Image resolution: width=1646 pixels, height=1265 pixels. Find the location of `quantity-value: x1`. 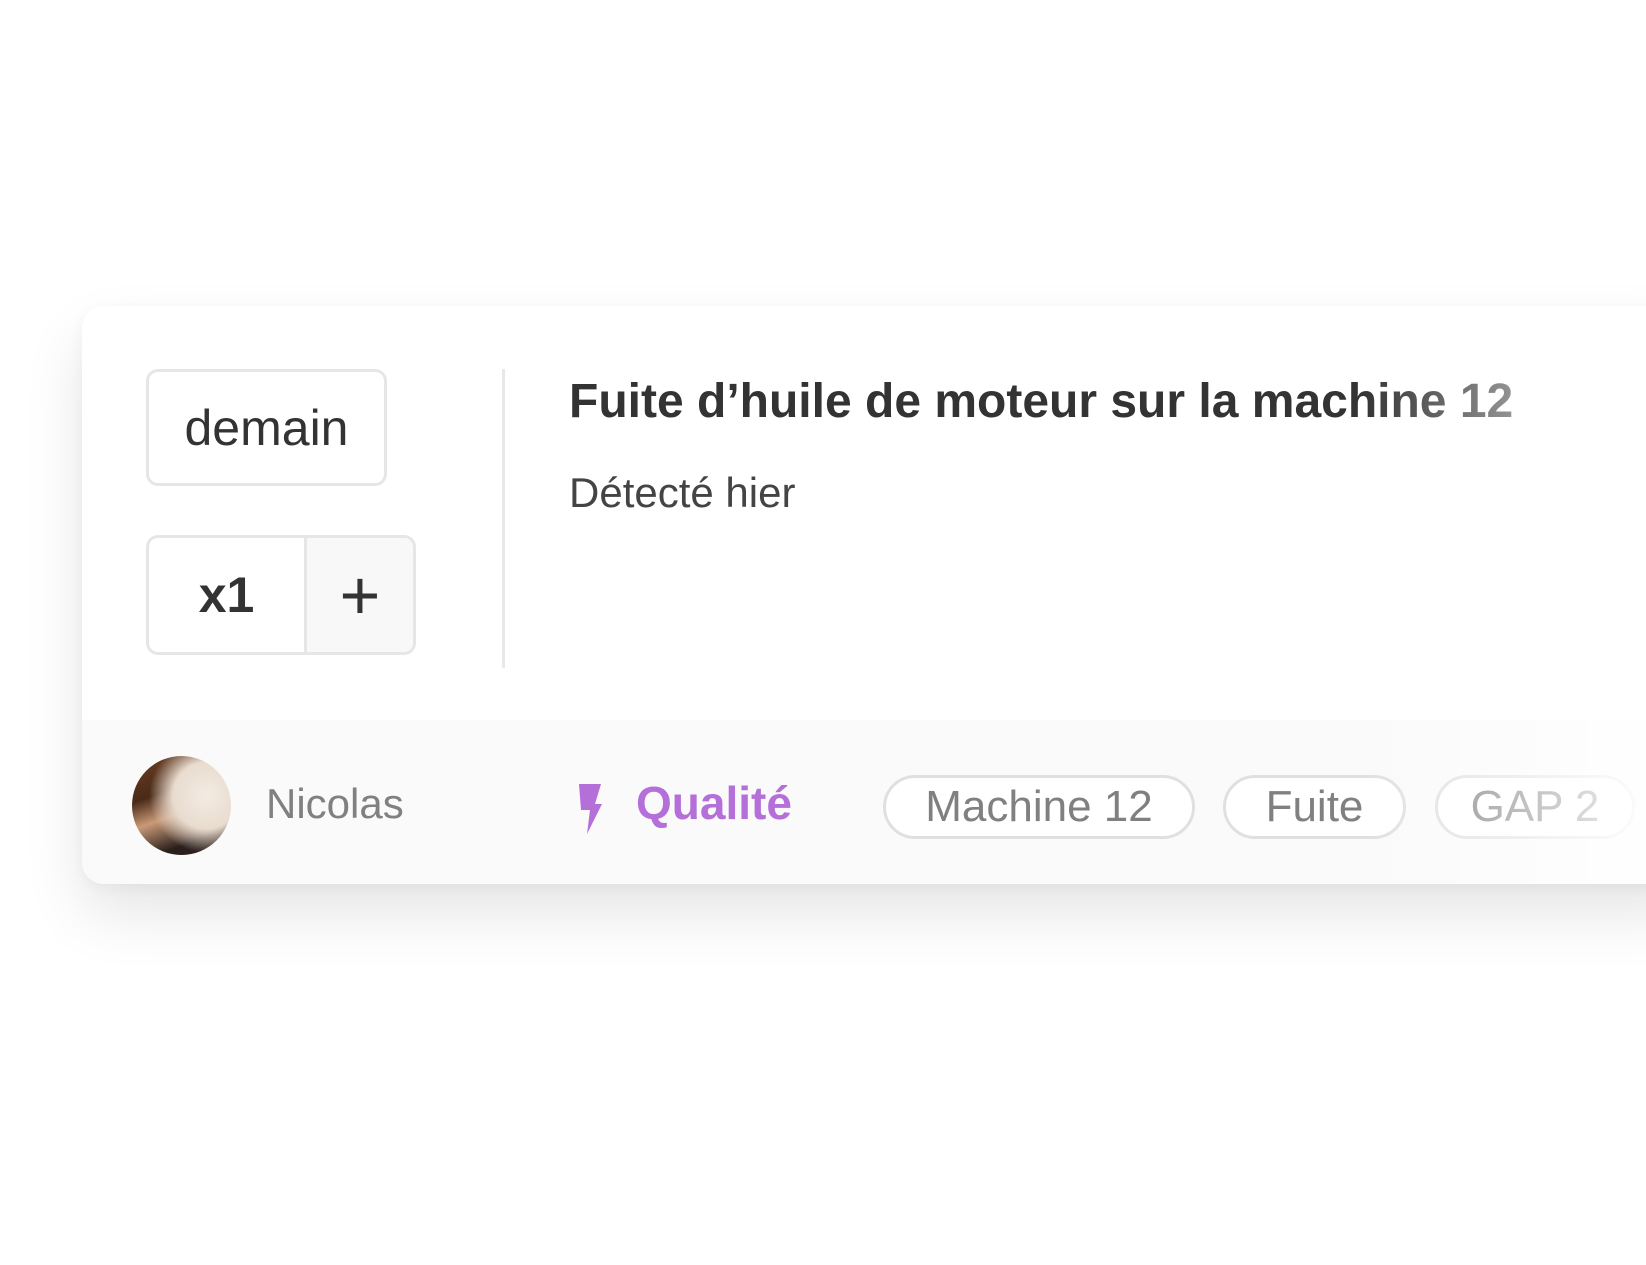

quantity-value: x1 is located at coordinates (228, 595).